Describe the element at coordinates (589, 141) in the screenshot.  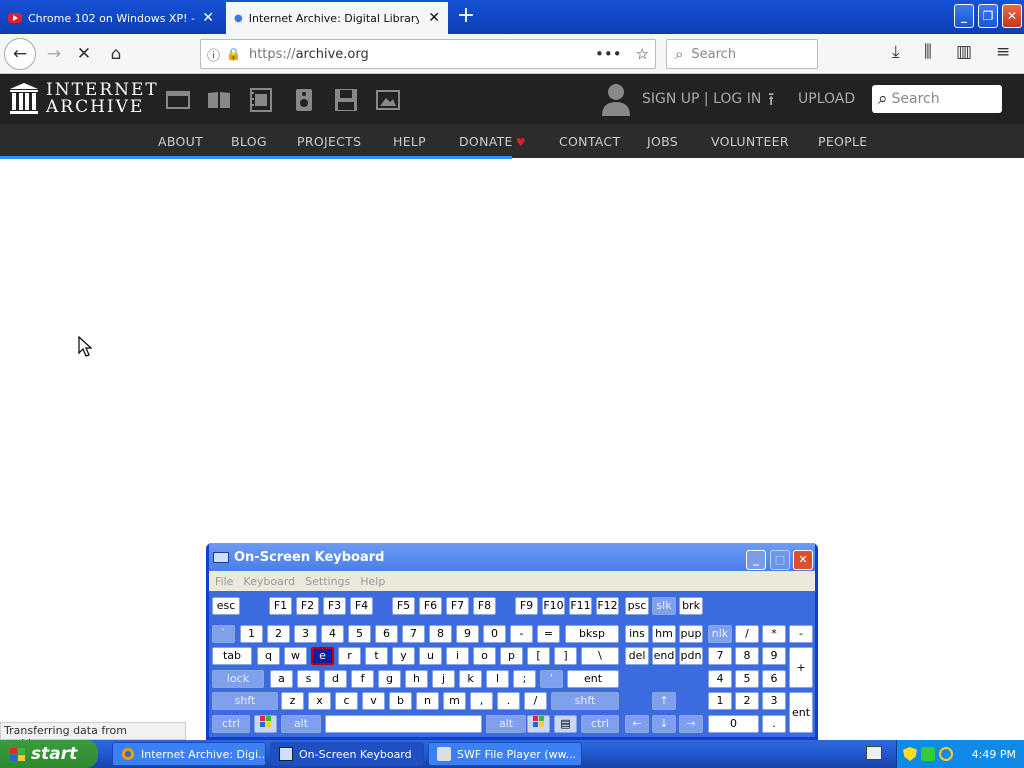
I see `nav-contact: CONTACT` at that location.